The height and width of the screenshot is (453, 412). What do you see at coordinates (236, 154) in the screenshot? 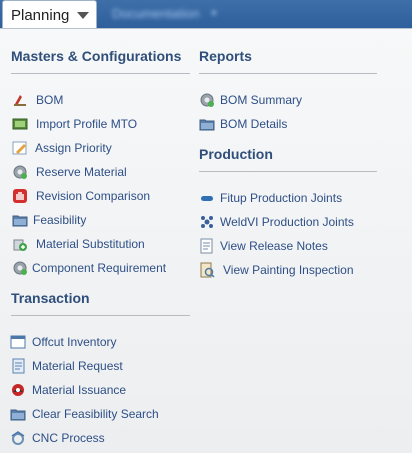
I see `section-title-production: Production` at bounding box center [236, 154].